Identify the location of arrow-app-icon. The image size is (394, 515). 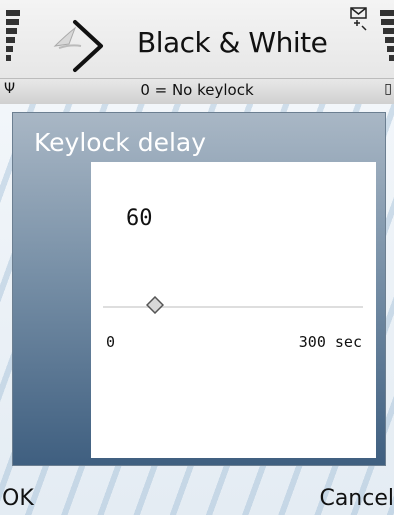
(78, 46).